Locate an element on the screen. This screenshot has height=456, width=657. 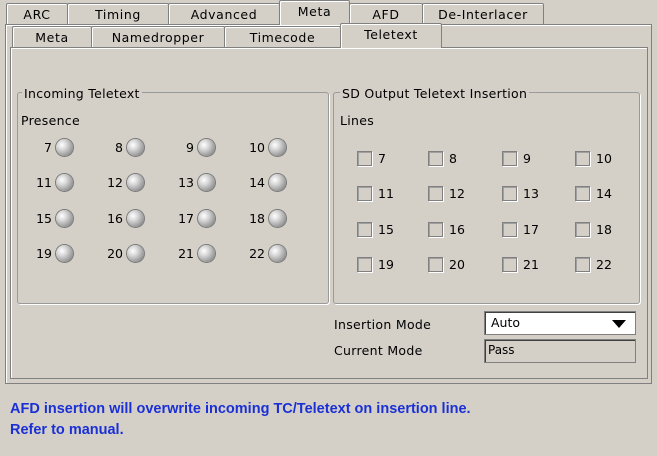
checkbox-label: 7 is located at coordinates (382, 158).